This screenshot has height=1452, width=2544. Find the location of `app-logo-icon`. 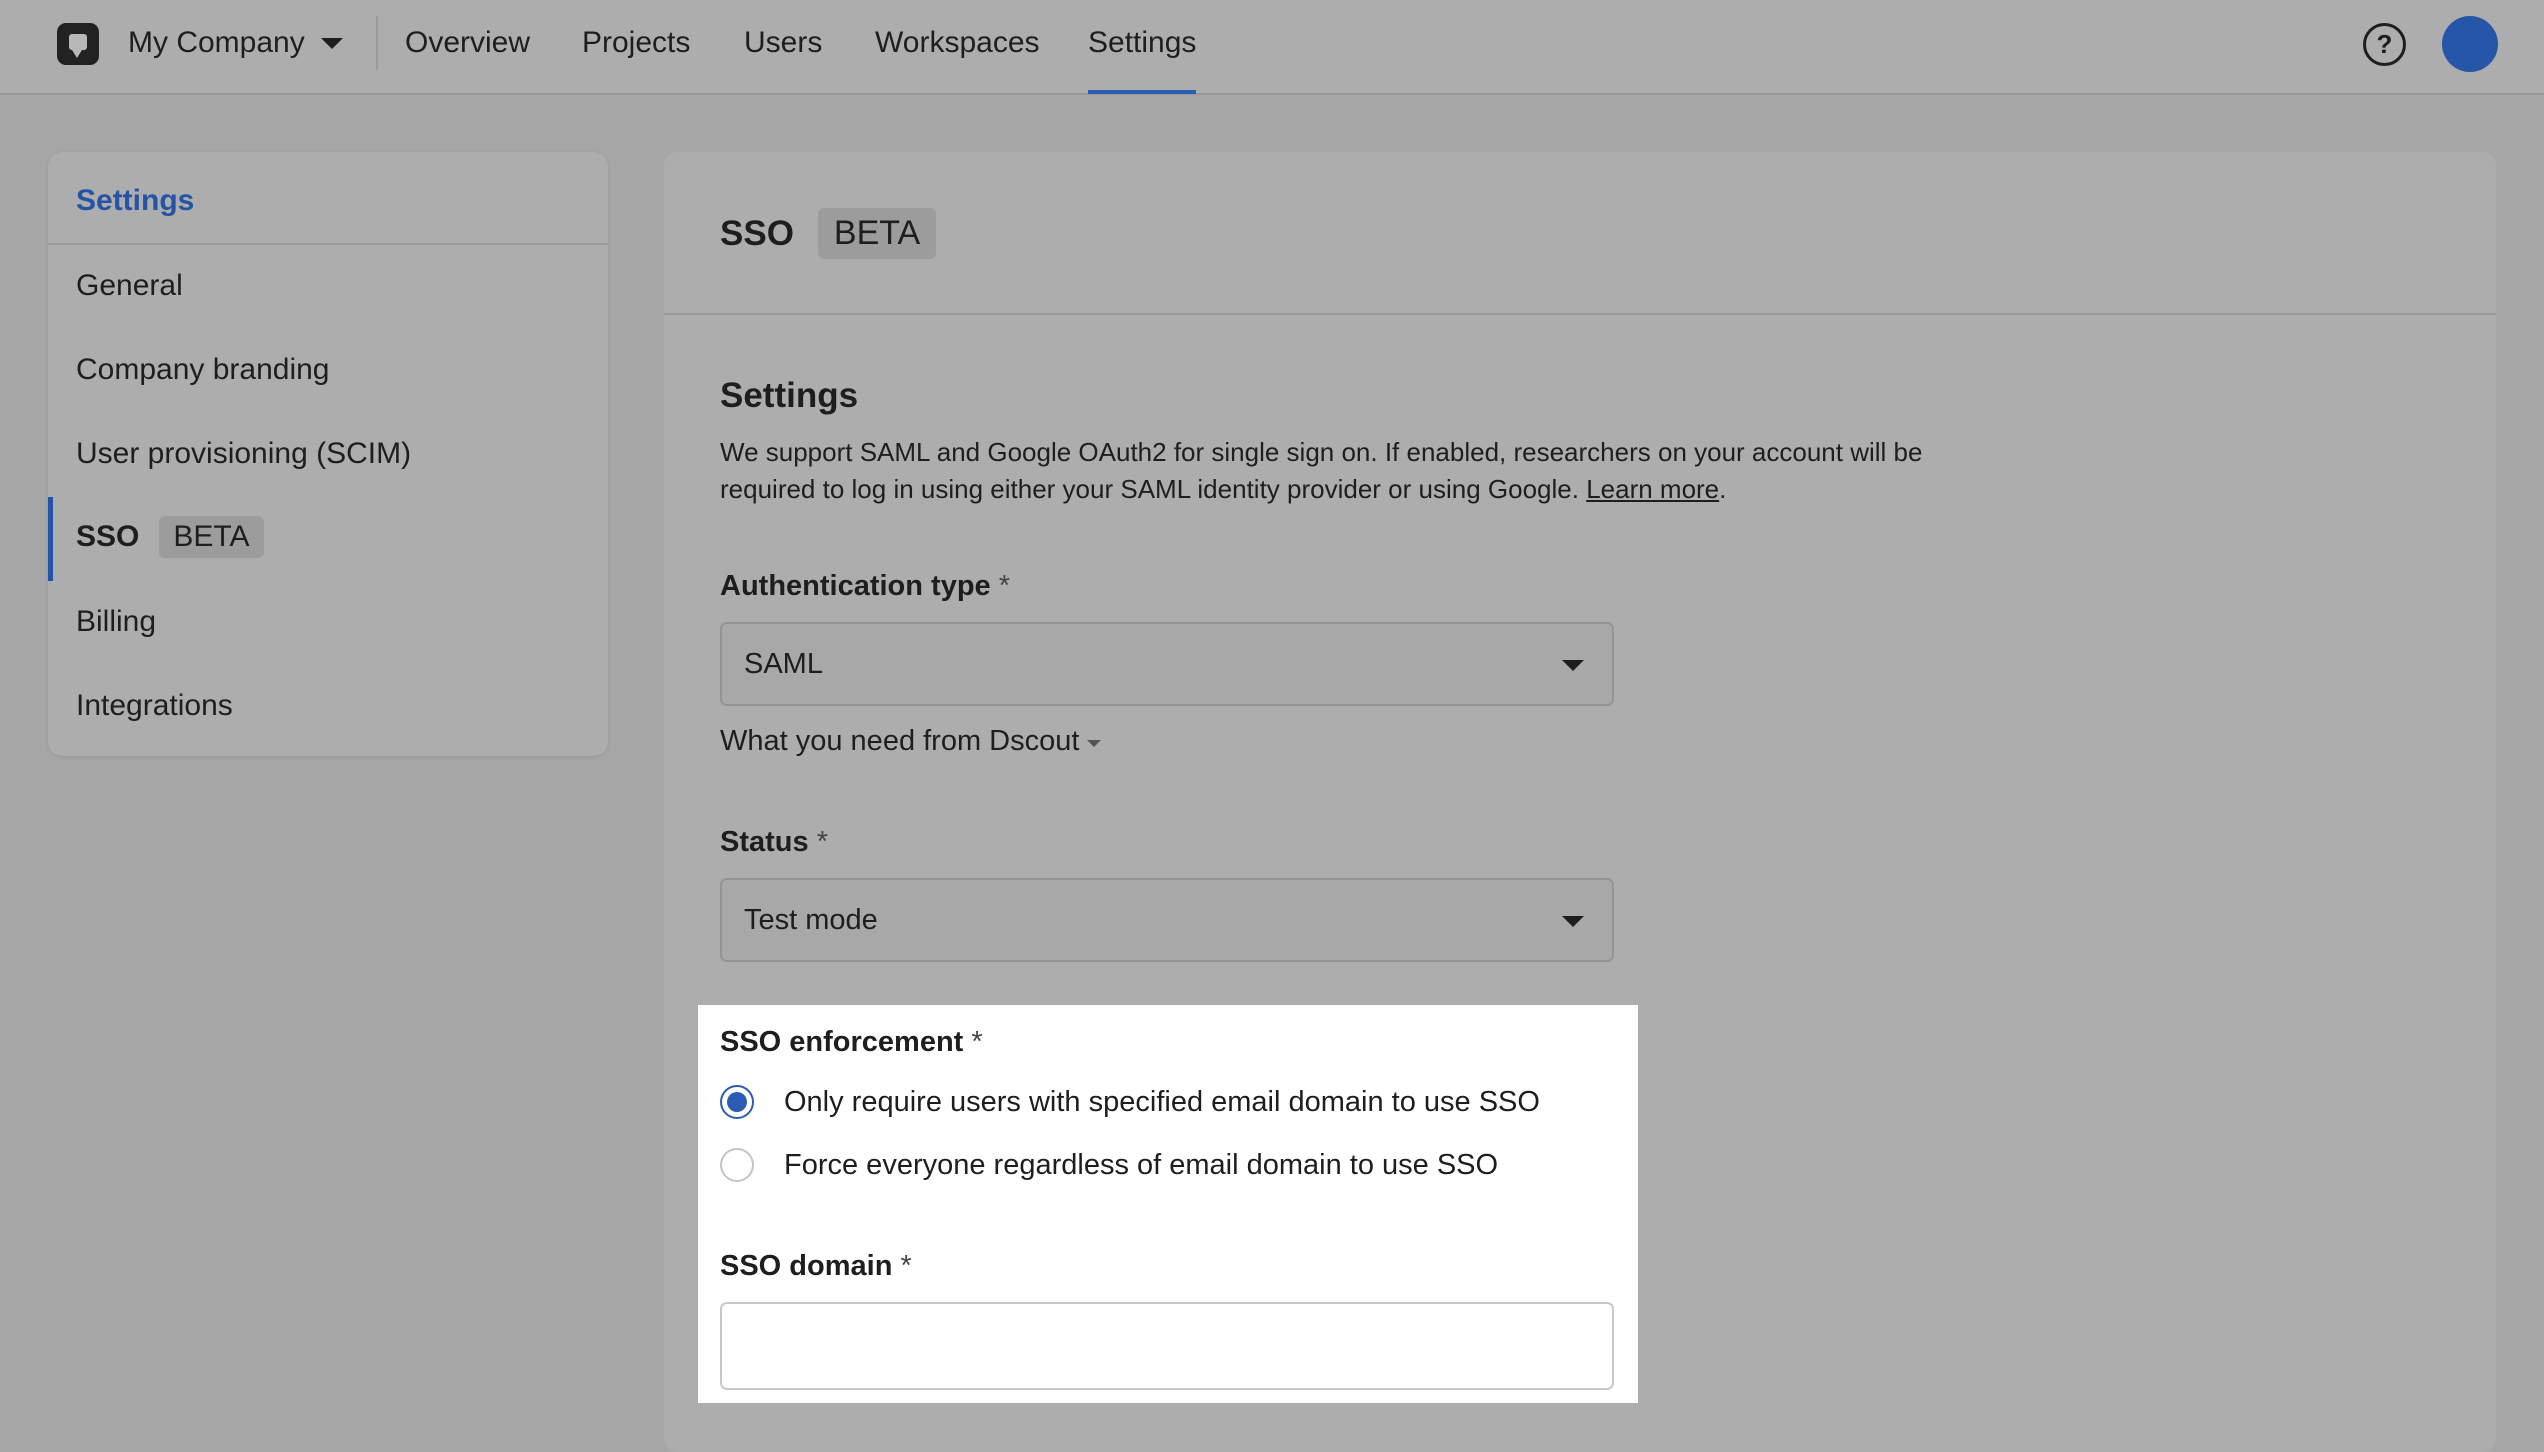

app-logo-icon is located at coordinates (78, 44).